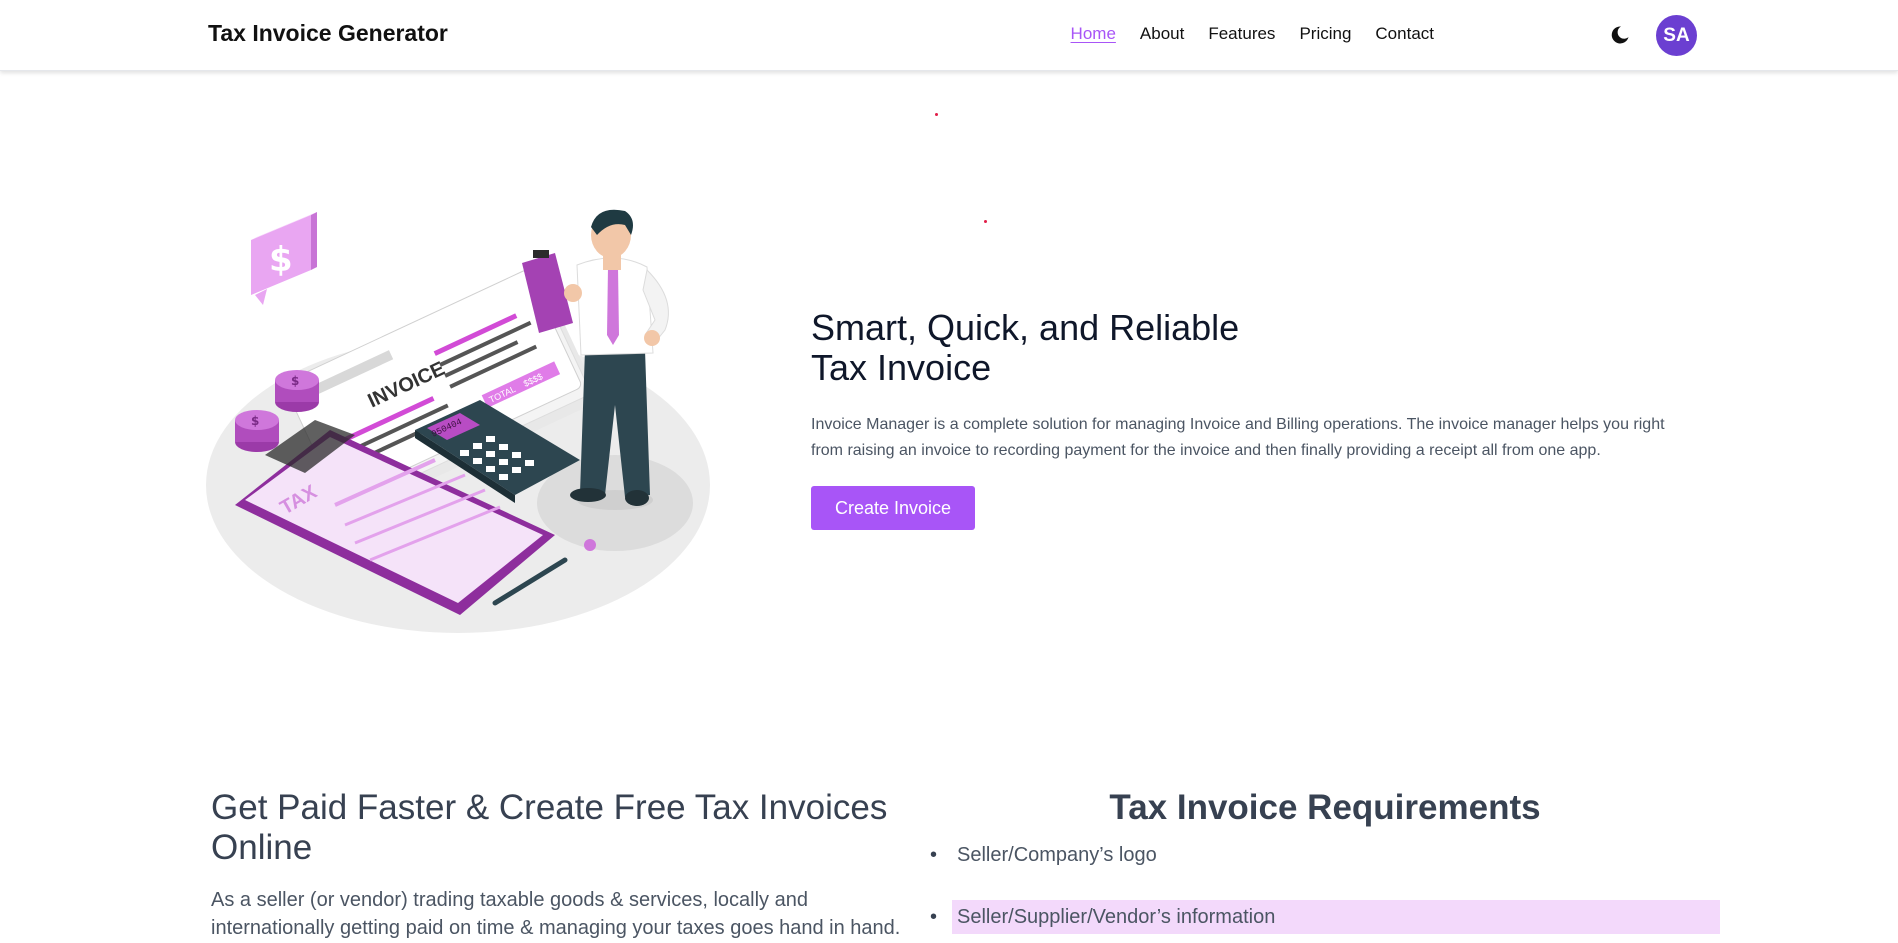 Image resolution: width=1898 pixels, height=943 pixels. Describe the element at coordinates (1241, 348) in the screenshot. I see `hero-title: Smart, Quick, and Reliable Tax Invoice` at that location.